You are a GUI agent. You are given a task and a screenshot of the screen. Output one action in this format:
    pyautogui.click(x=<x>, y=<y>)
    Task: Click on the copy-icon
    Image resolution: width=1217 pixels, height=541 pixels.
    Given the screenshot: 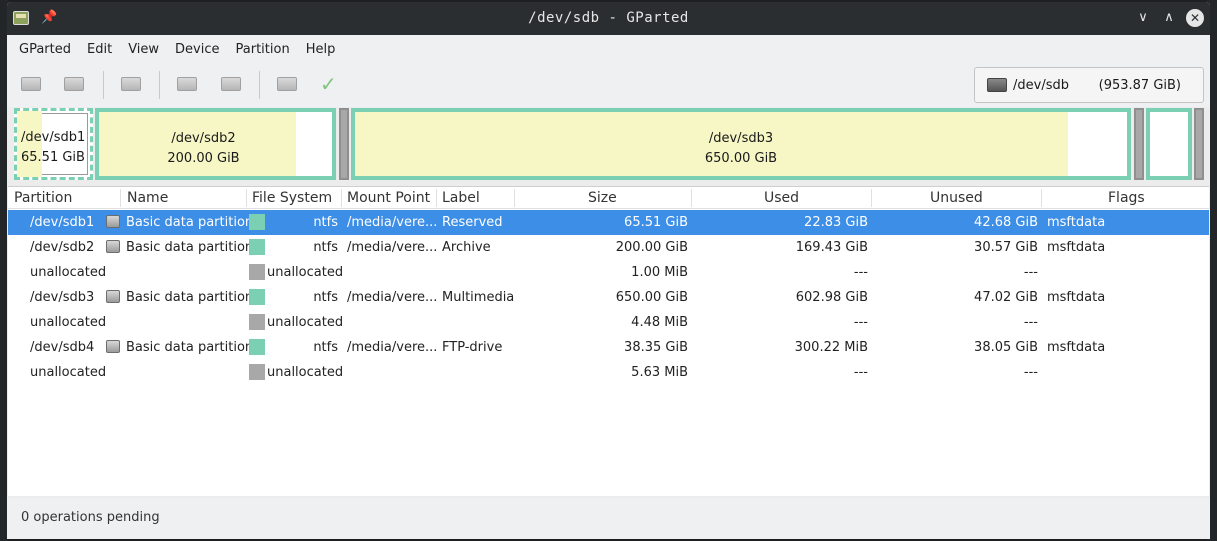 What is the action you would take?
    pyautogui.click(x=187, y=84)
    